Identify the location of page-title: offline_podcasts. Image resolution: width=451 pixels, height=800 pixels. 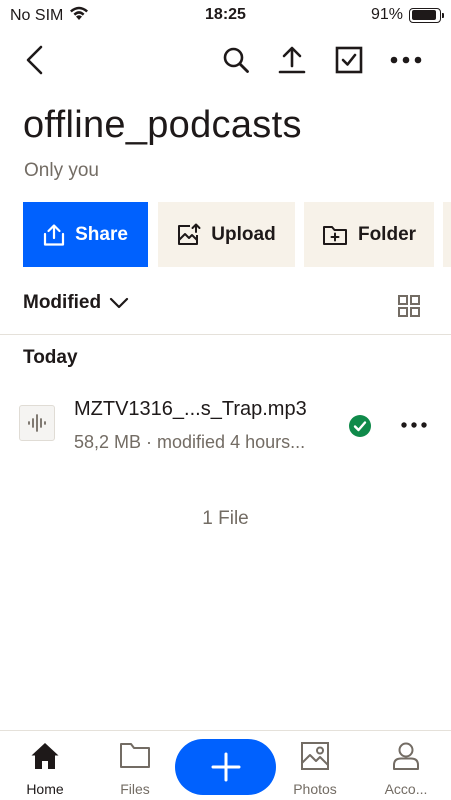
(162, 125).